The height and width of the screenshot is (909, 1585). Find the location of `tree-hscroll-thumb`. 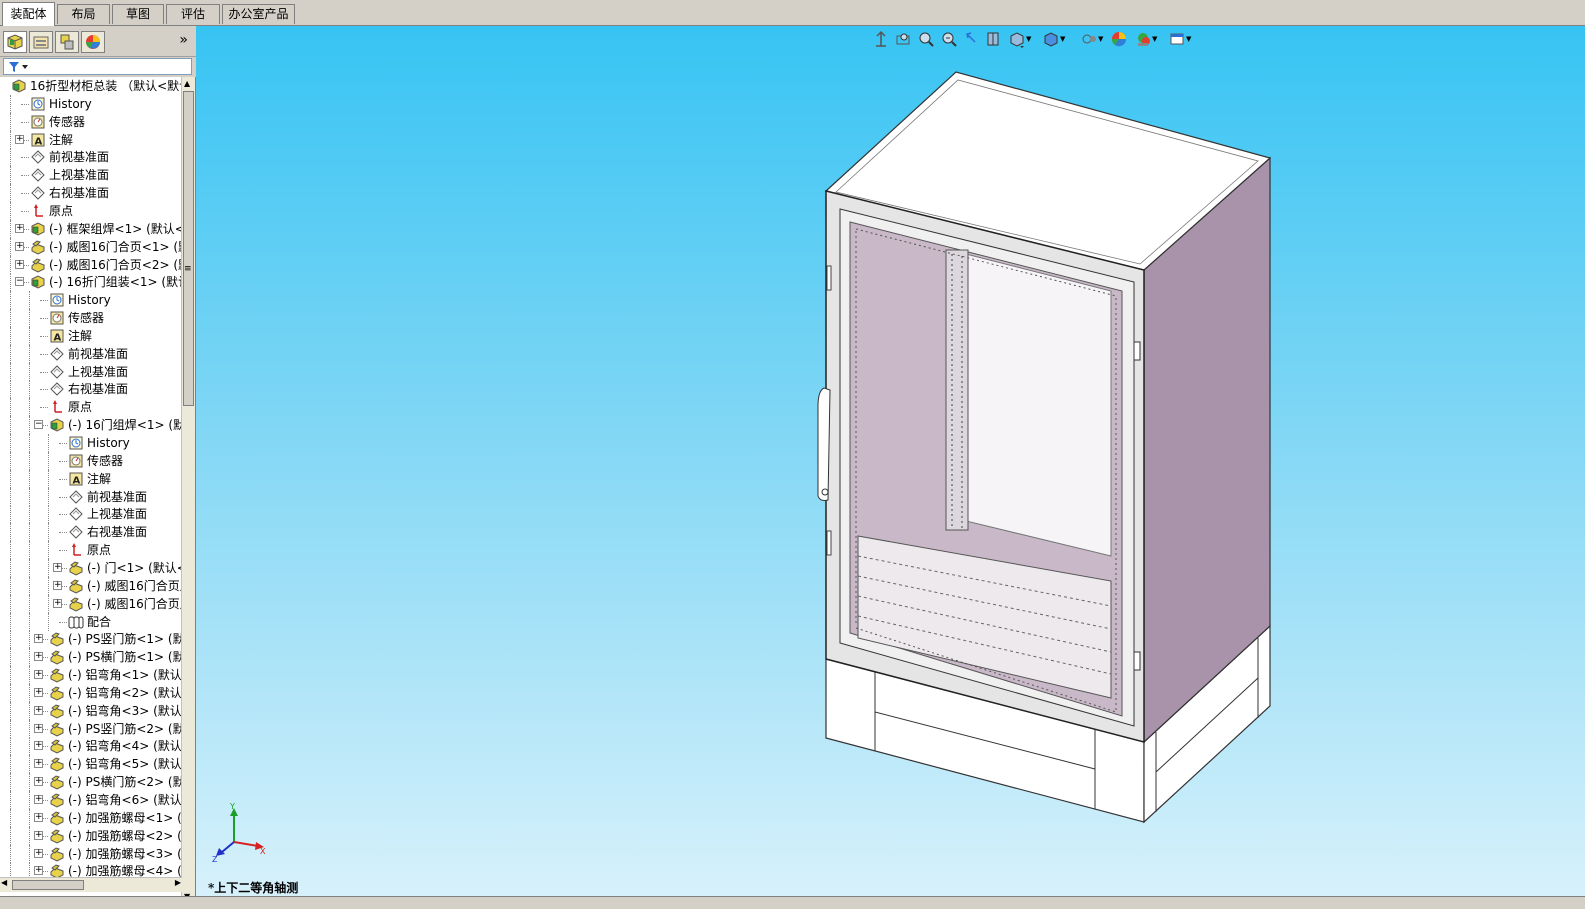

tree-hscroll-thumb is located at coordinates (48, 885).